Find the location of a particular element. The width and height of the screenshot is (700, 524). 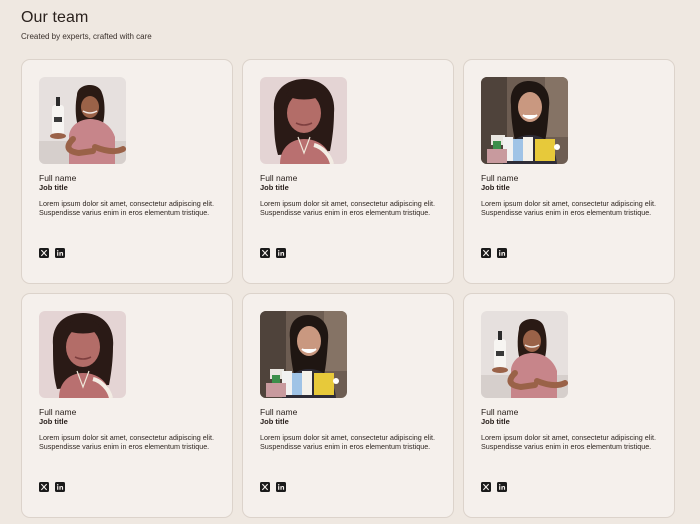

page-subtitle: Created by experts, crafted with care is located at coordinates (86, 36).